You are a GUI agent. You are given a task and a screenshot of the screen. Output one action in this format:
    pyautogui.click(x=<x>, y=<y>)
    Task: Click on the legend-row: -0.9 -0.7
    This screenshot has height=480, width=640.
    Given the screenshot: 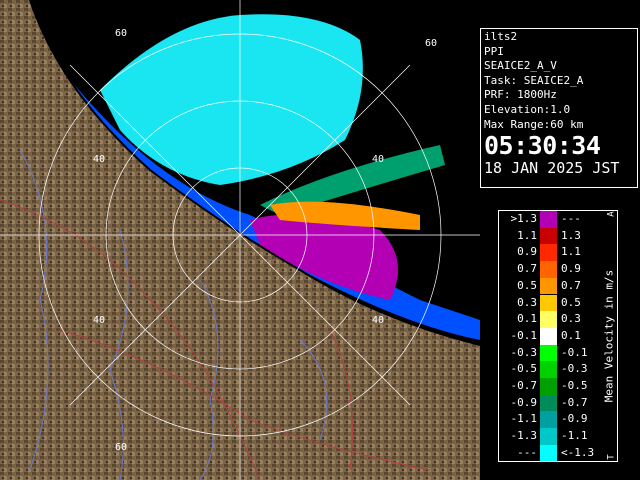 What is the action you would take?
    pyautogui.click(x=549, y=403)
    